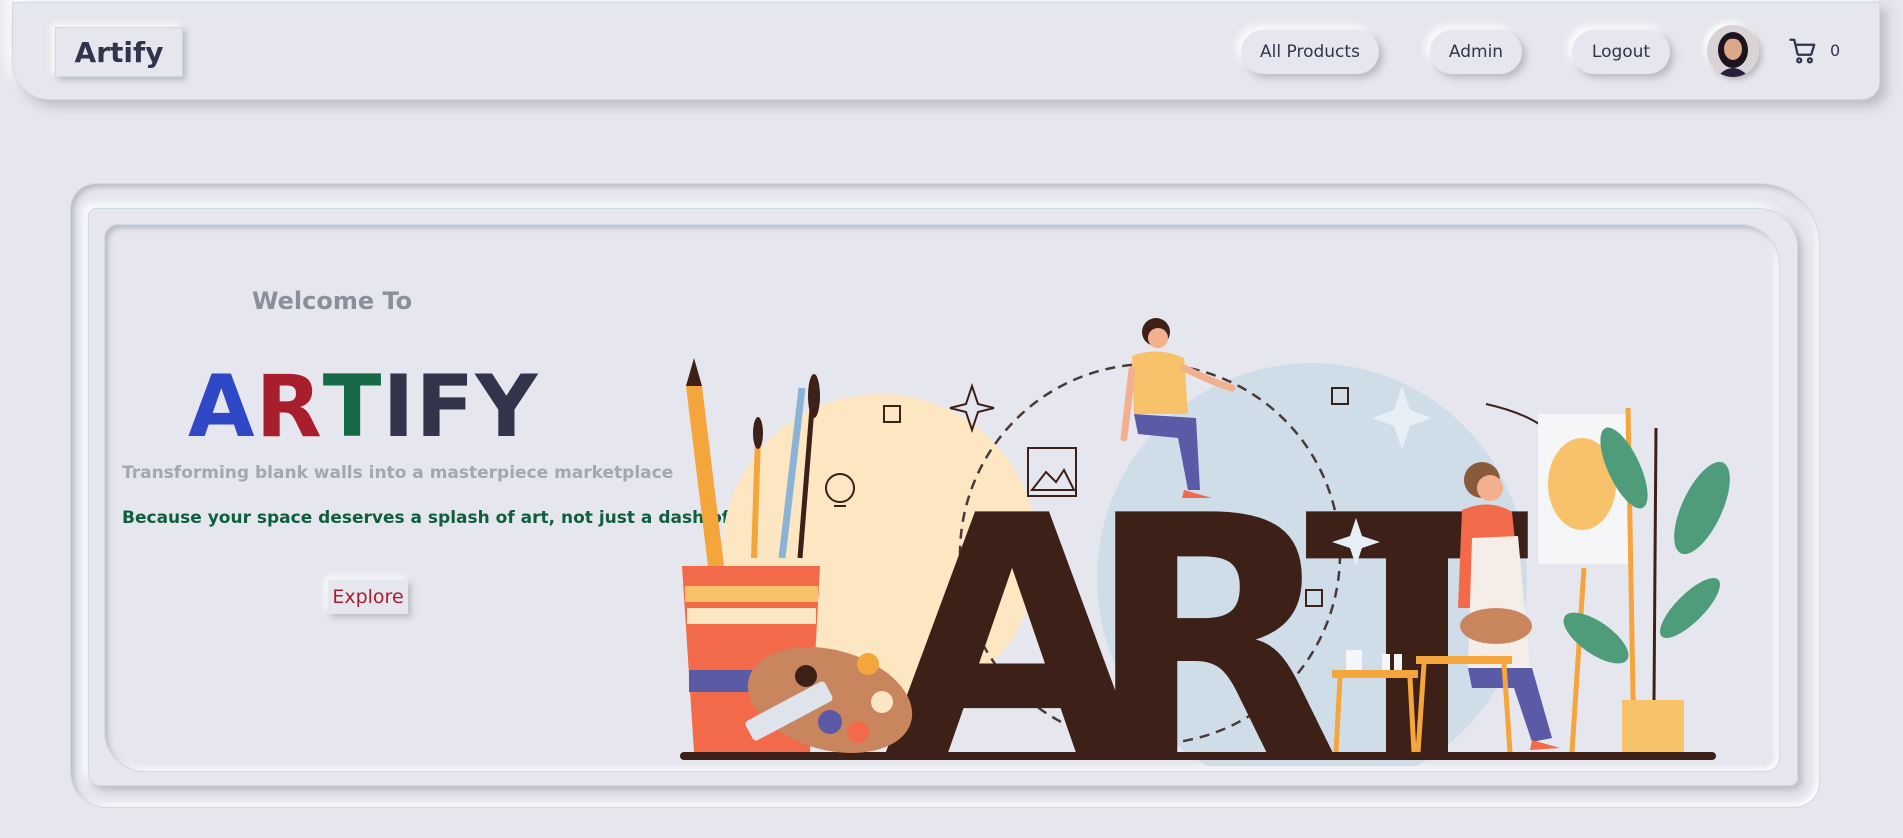  What do you see at coordinates (289, 407) in the screenshot?
I see `title-letter: R` at bounding box center [289, 407].